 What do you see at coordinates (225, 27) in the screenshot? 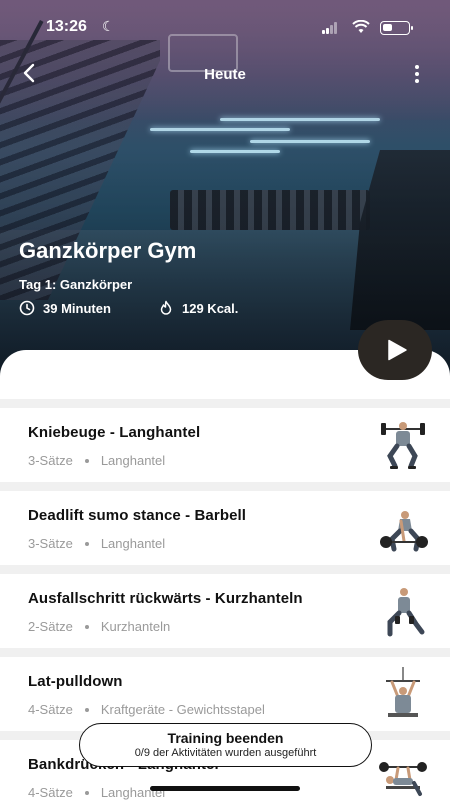
I see `status-bar: 13:26 ☾` at bounding box center [225, 27].